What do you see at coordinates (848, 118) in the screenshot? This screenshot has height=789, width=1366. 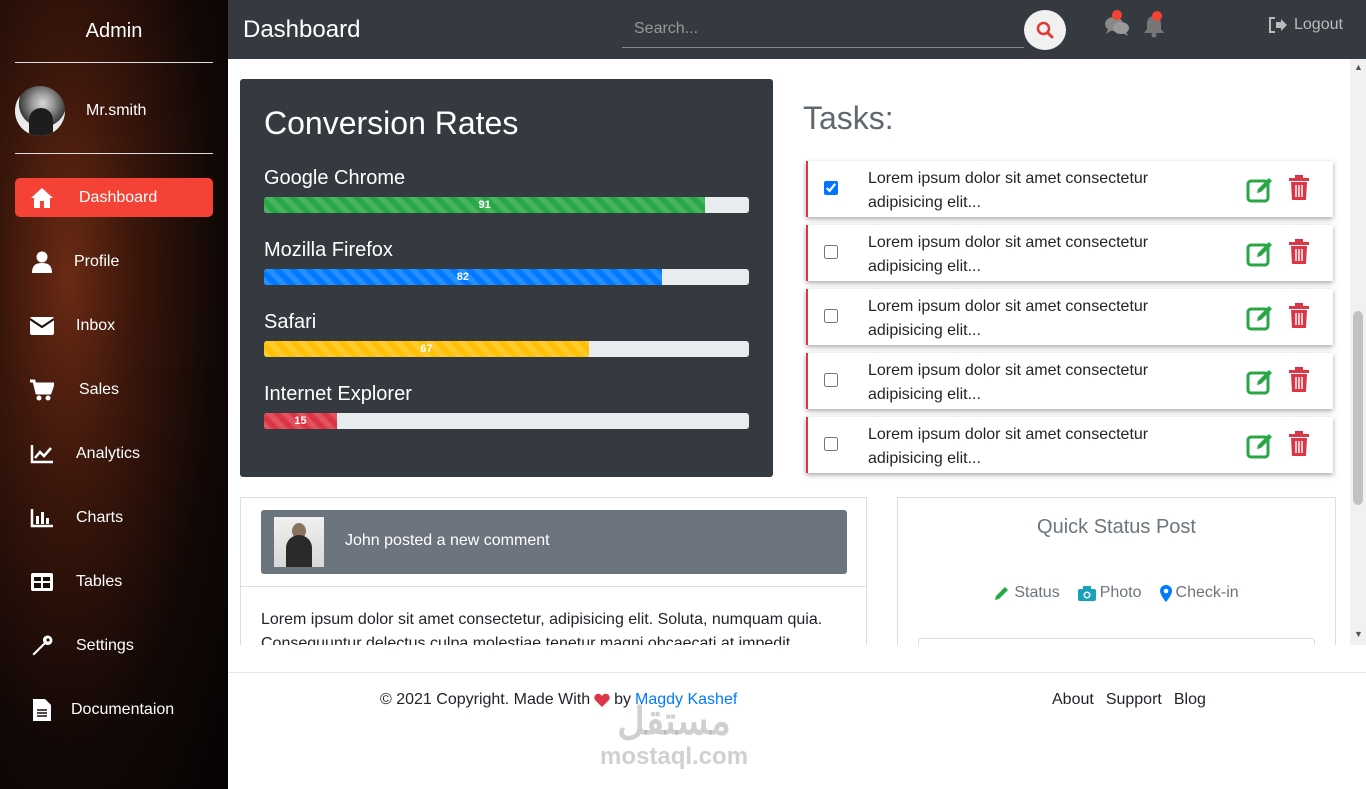 I see `tasks-title: Tasks:` at bounding box center [848, 118].